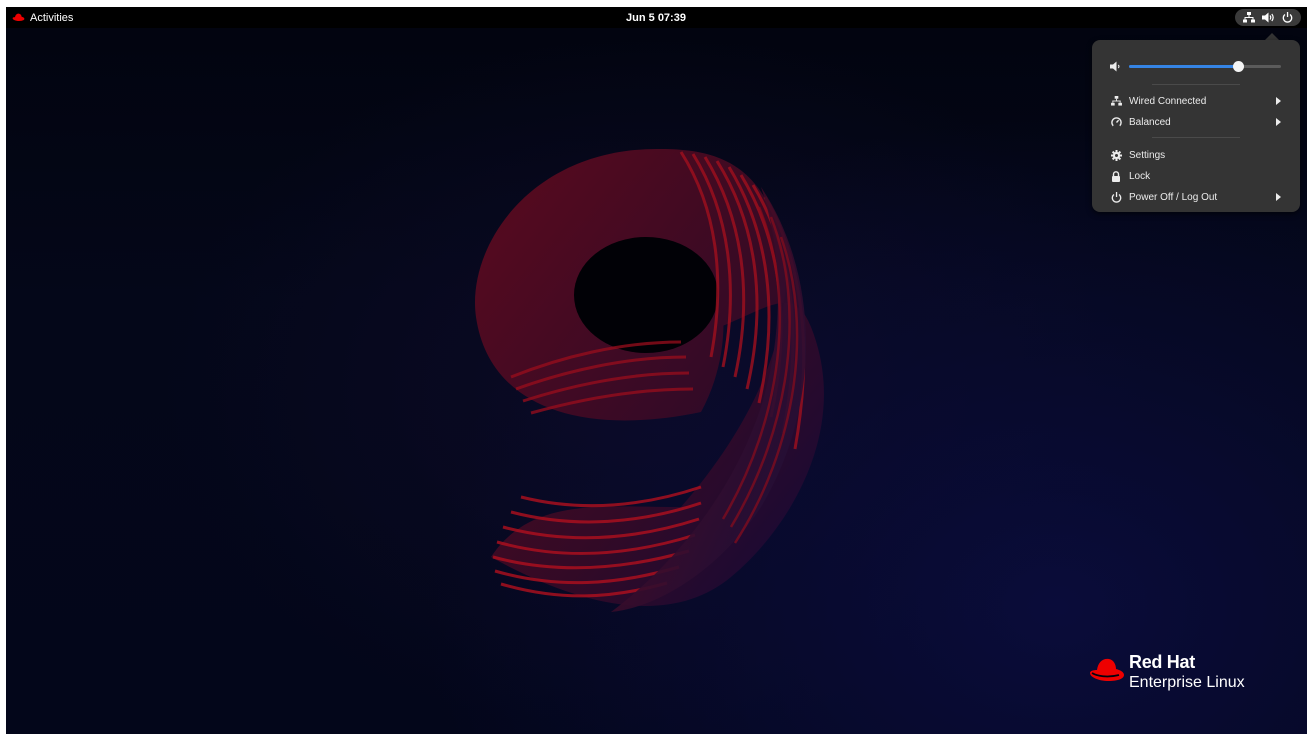 This screenshot has height=734, width=1309. I want to click on menu-item-label: Wired Connected, so click(1168, 101).